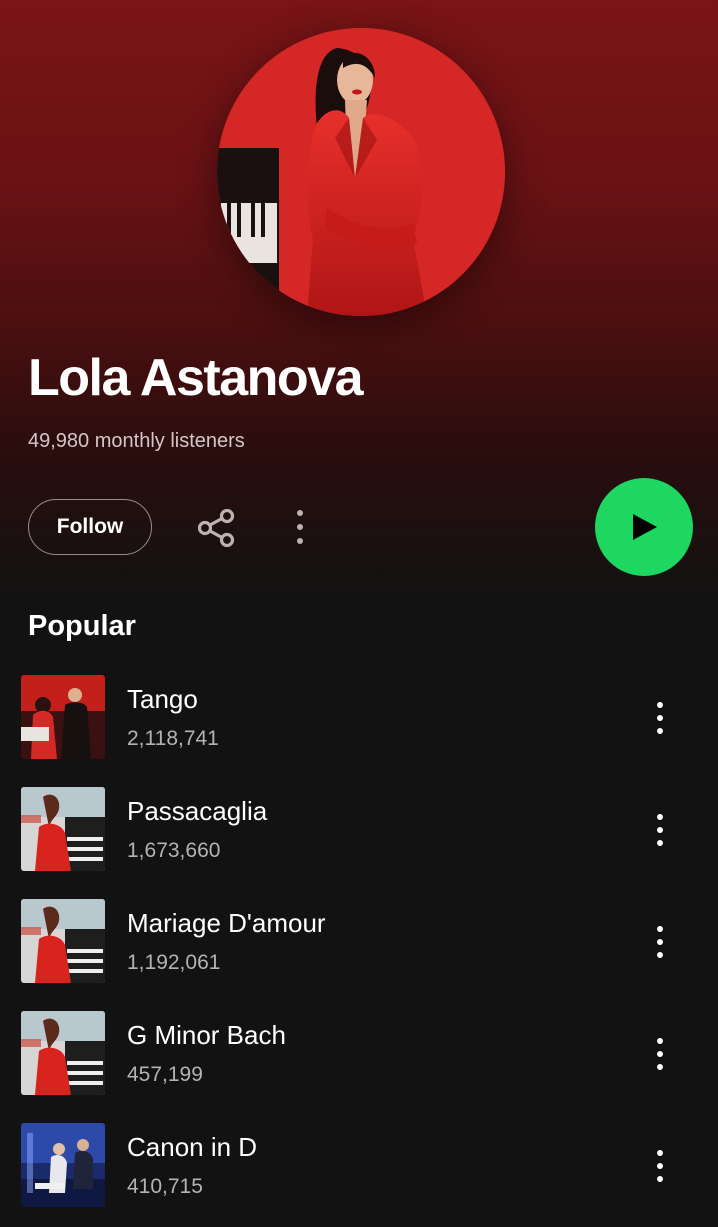 Image resolution: width=718 pixels, height=1227 pixels. What do you see at coordinates (82, 626) in the screenshot?
I see `popular-heading: Popular` at bounding box center [82, 626].